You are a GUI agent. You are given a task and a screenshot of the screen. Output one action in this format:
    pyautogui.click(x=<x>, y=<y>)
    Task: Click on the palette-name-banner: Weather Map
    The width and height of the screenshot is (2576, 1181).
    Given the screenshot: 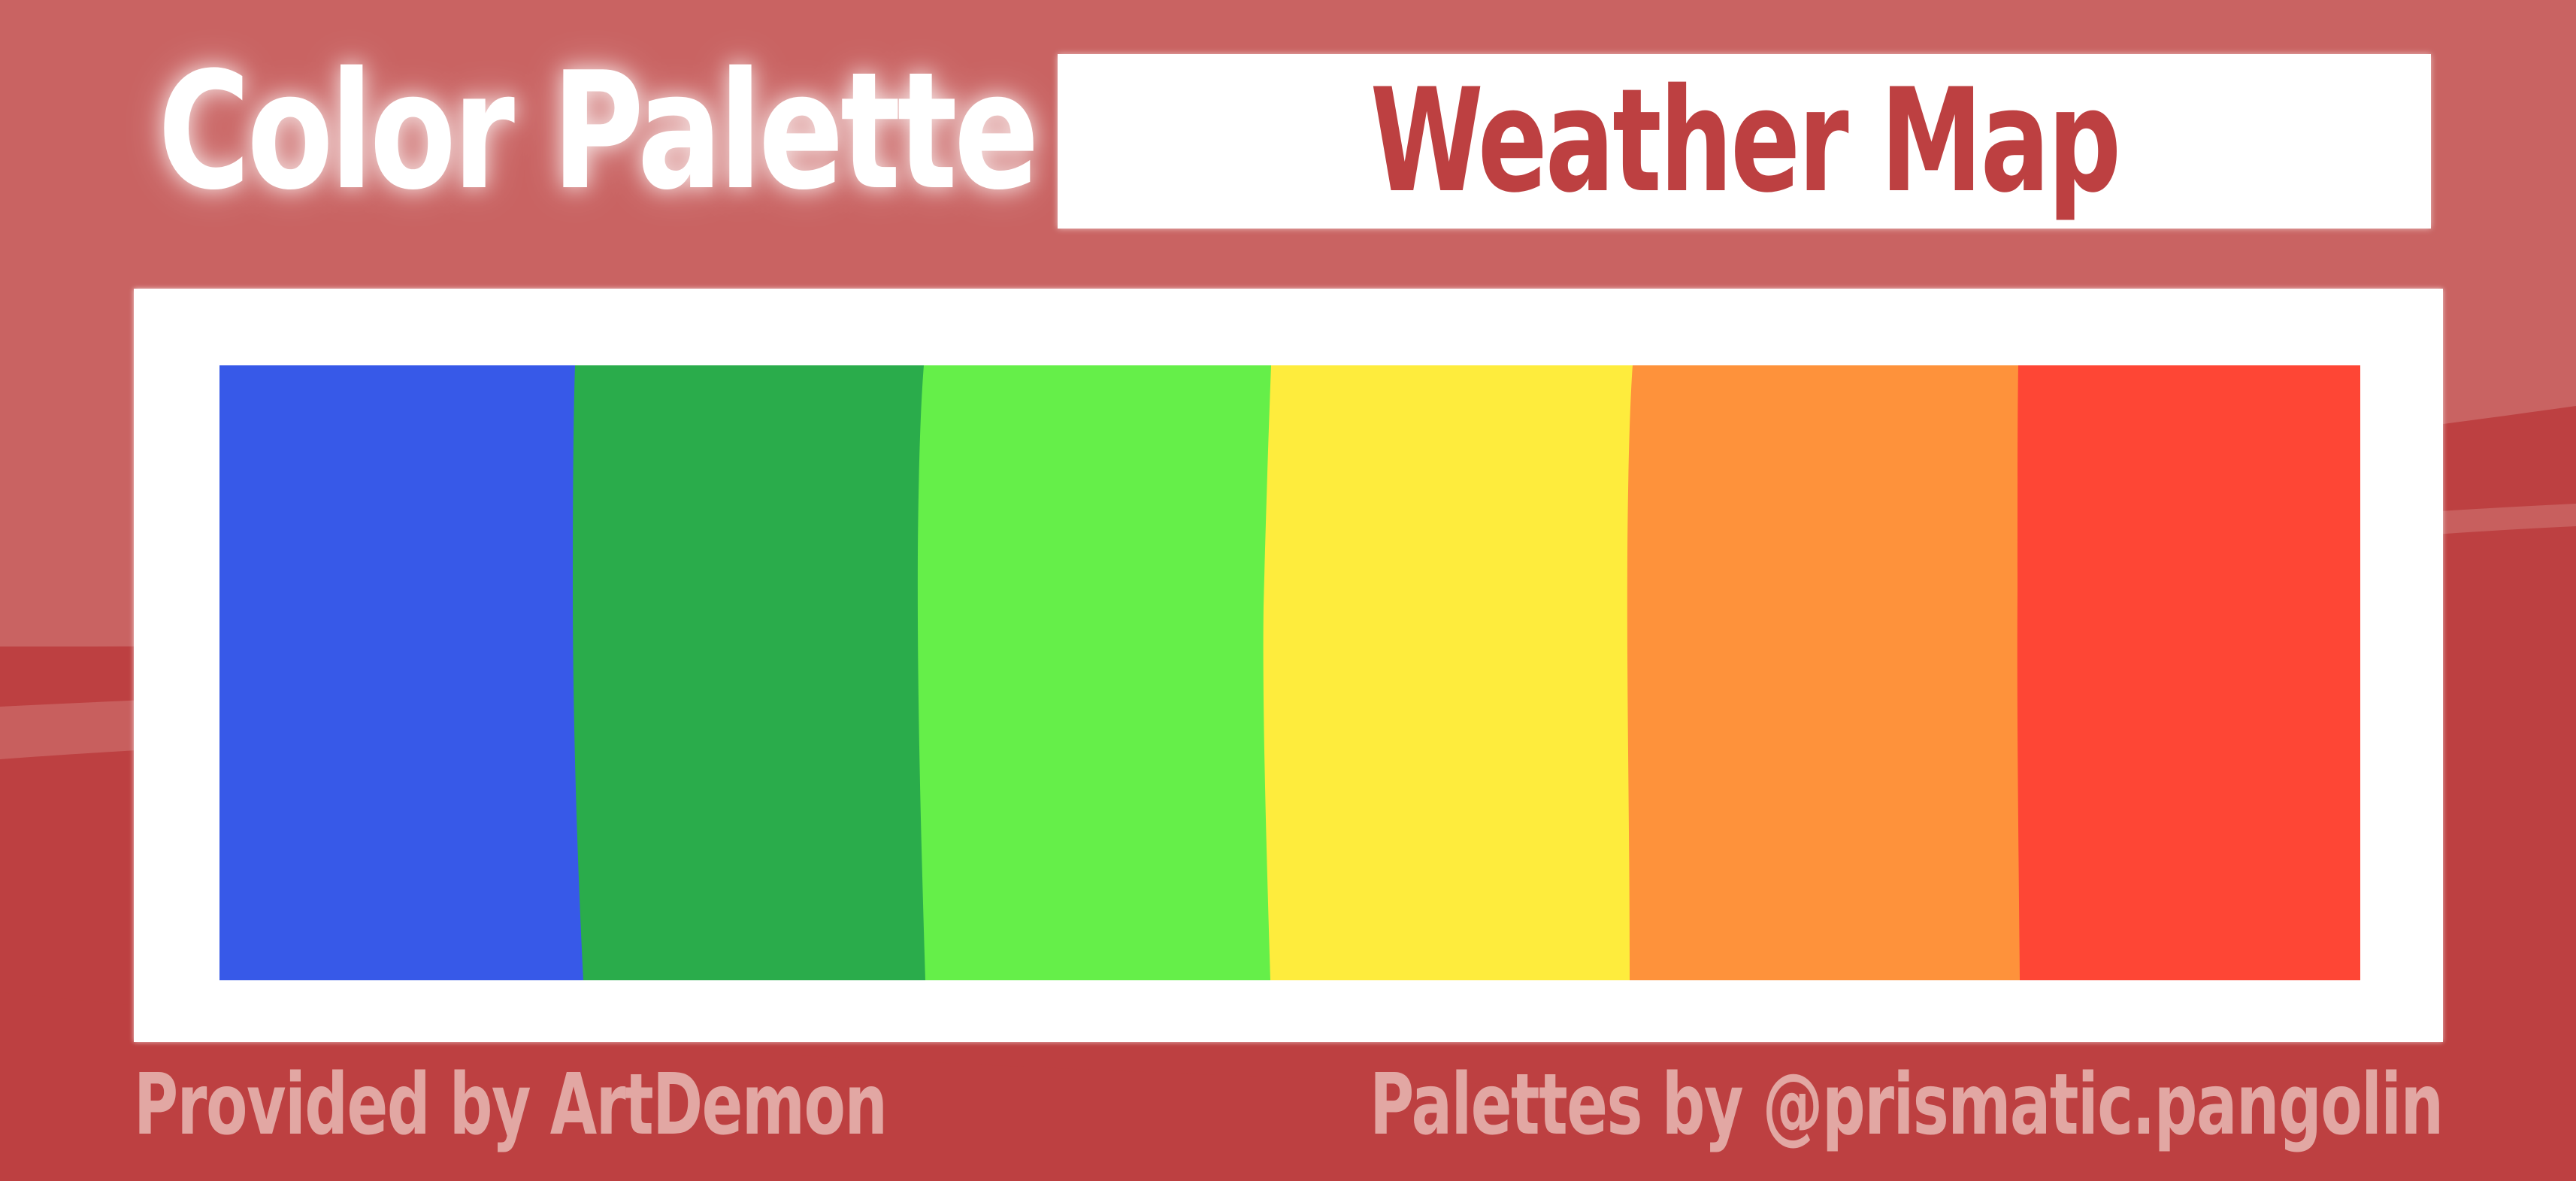 What is the action you would take?
    pyautogui.click(x=1744, y=141)
    